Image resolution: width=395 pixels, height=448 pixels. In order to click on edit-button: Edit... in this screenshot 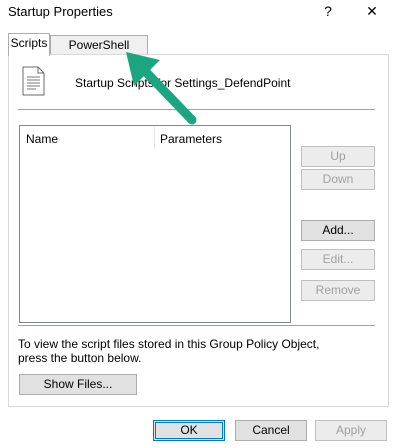, I will do `click(338, 259)`.